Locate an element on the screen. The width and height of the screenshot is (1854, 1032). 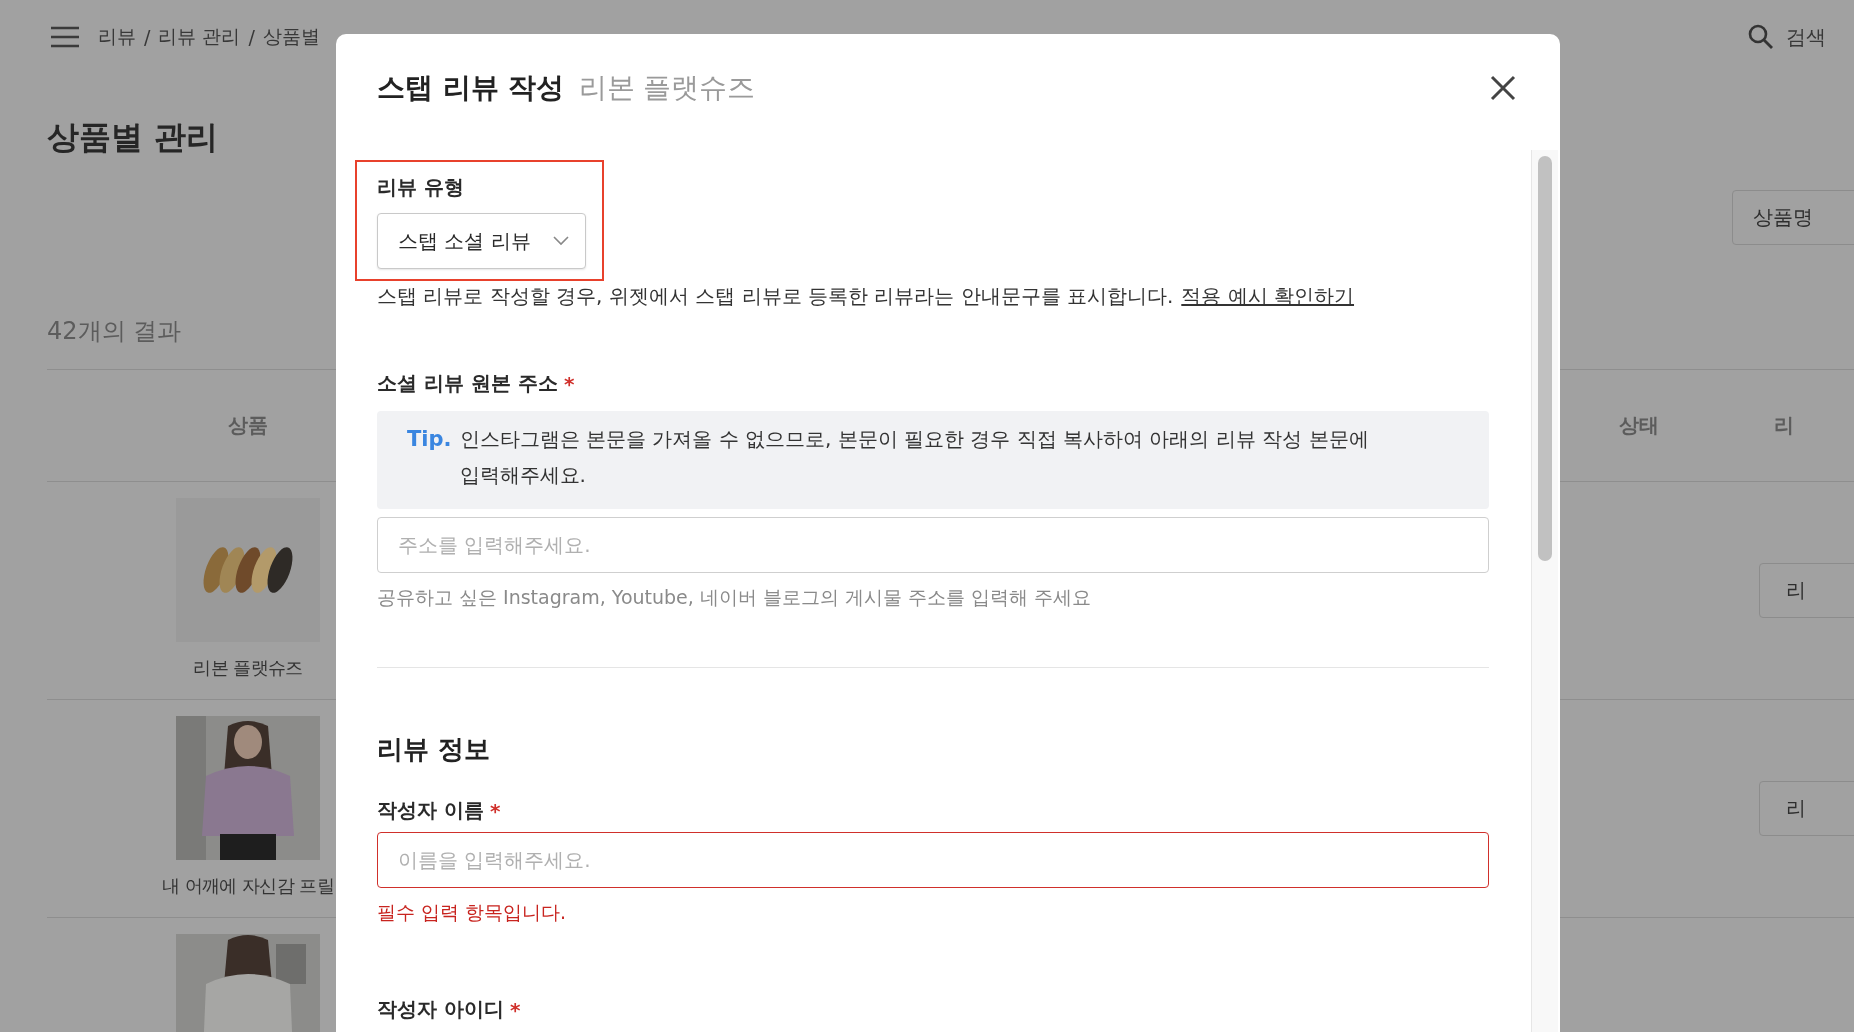
breadcrumb-item: 리뷰 is located at coordinates (117, 37).